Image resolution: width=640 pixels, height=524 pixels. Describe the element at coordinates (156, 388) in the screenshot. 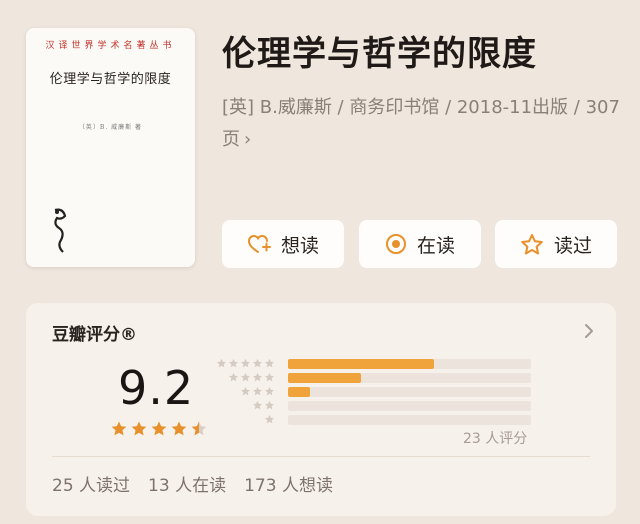

I see `rating-score: 9.2` at that location.